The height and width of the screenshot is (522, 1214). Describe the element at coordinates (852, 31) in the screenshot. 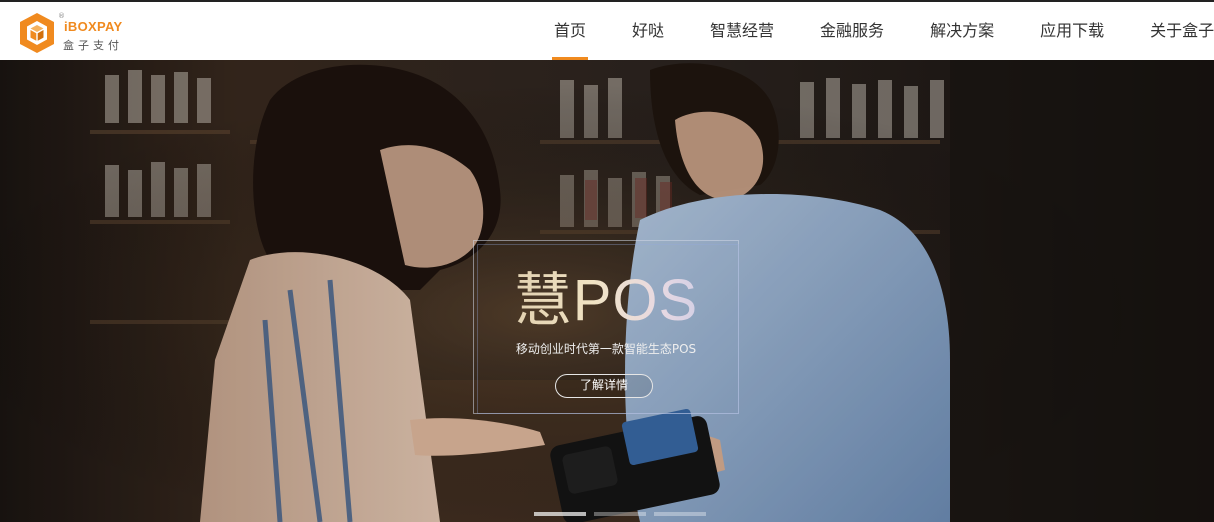

I see `nav-item-financial-services: 金融服务` at that location.